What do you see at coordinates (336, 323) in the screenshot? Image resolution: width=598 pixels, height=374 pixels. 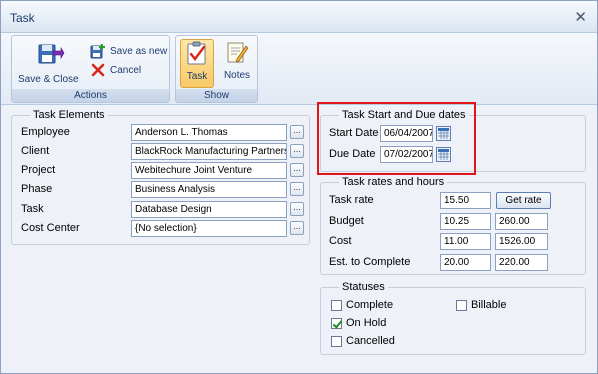 I see `on-hold-checkbox` at bounding box center [336, 323].